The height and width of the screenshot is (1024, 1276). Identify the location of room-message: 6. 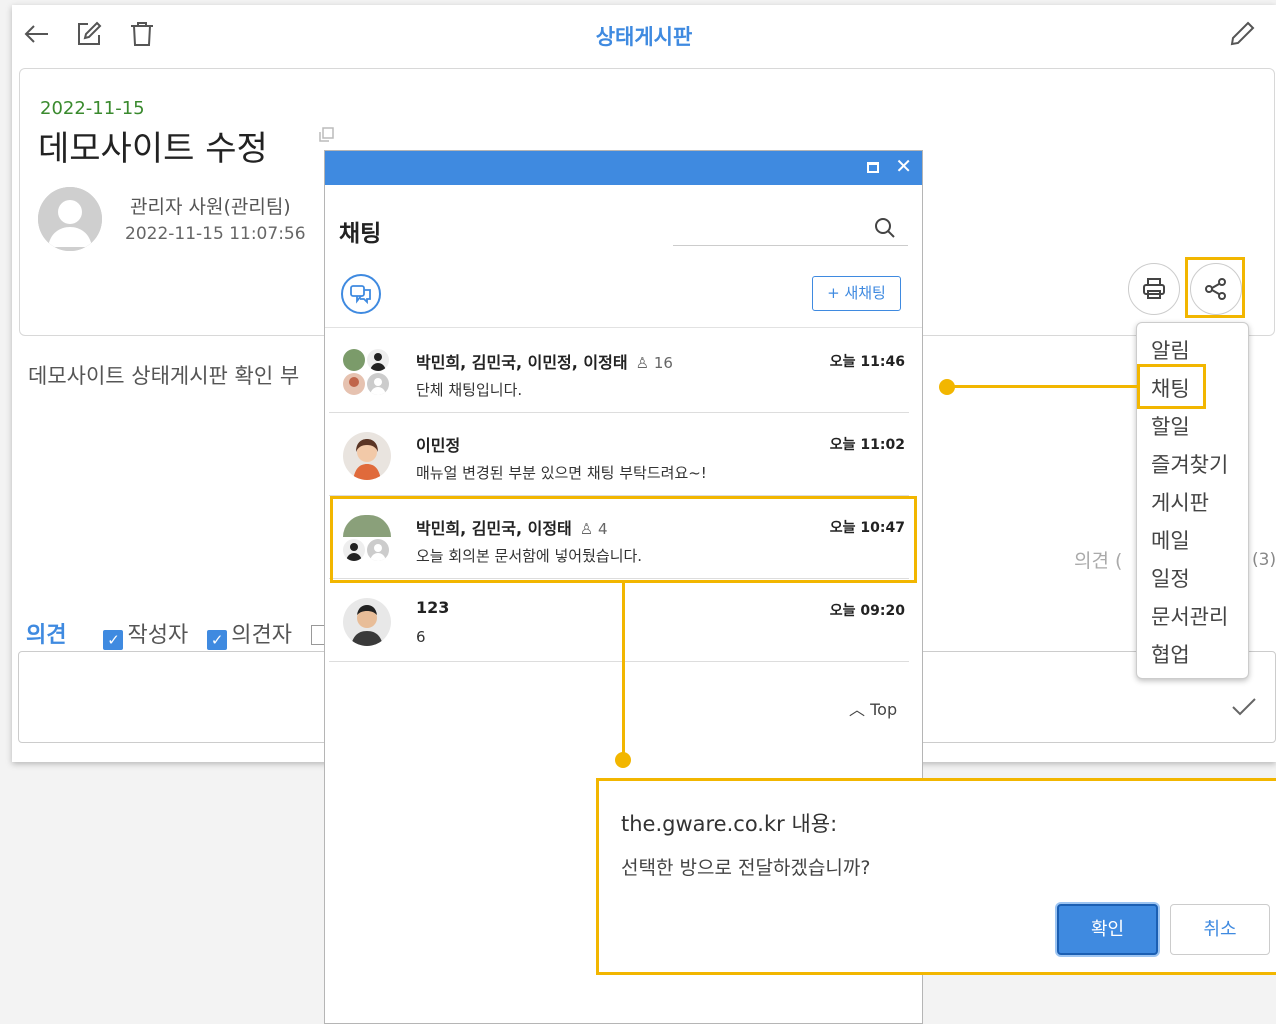
(421, 637).